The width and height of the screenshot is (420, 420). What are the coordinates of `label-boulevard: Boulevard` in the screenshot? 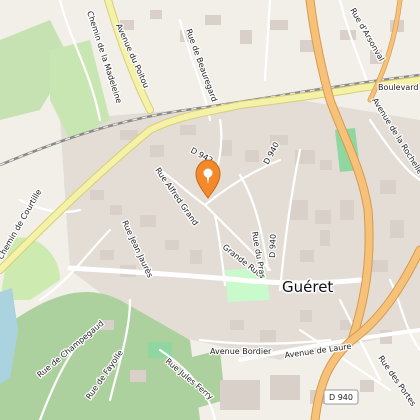 It's located at (398, 87).